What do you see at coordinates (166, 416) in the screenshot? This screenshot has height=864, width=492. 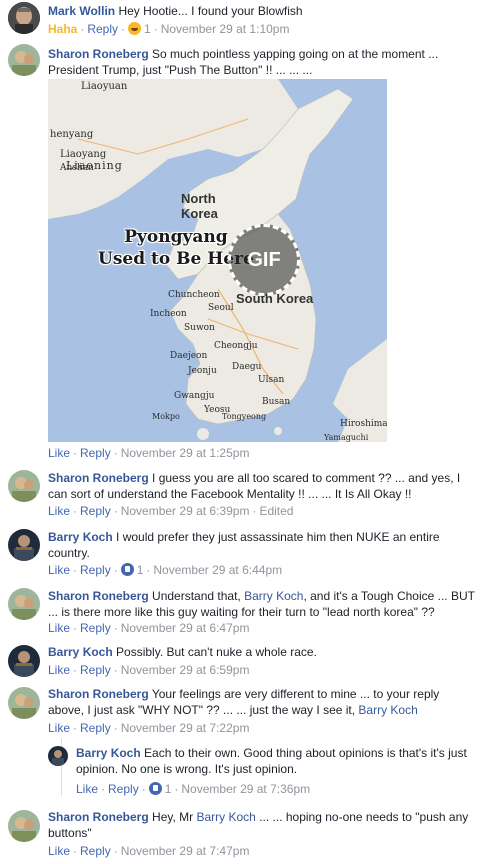 I see `map-label: Mokpo` at bounding box center [166, 416].